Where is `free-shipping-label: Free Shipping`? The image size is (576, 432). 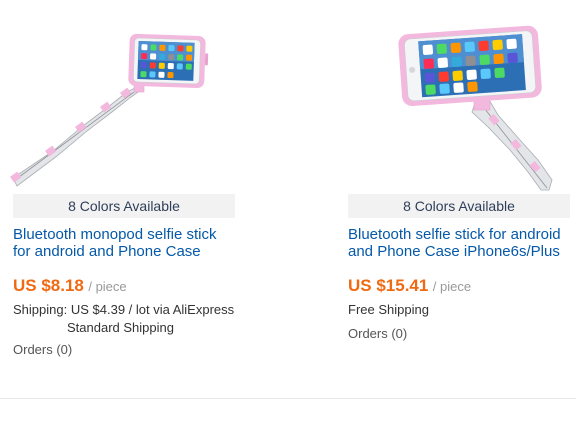
free-shipping-label: Free Shipping is located at coordinates (388, 309).